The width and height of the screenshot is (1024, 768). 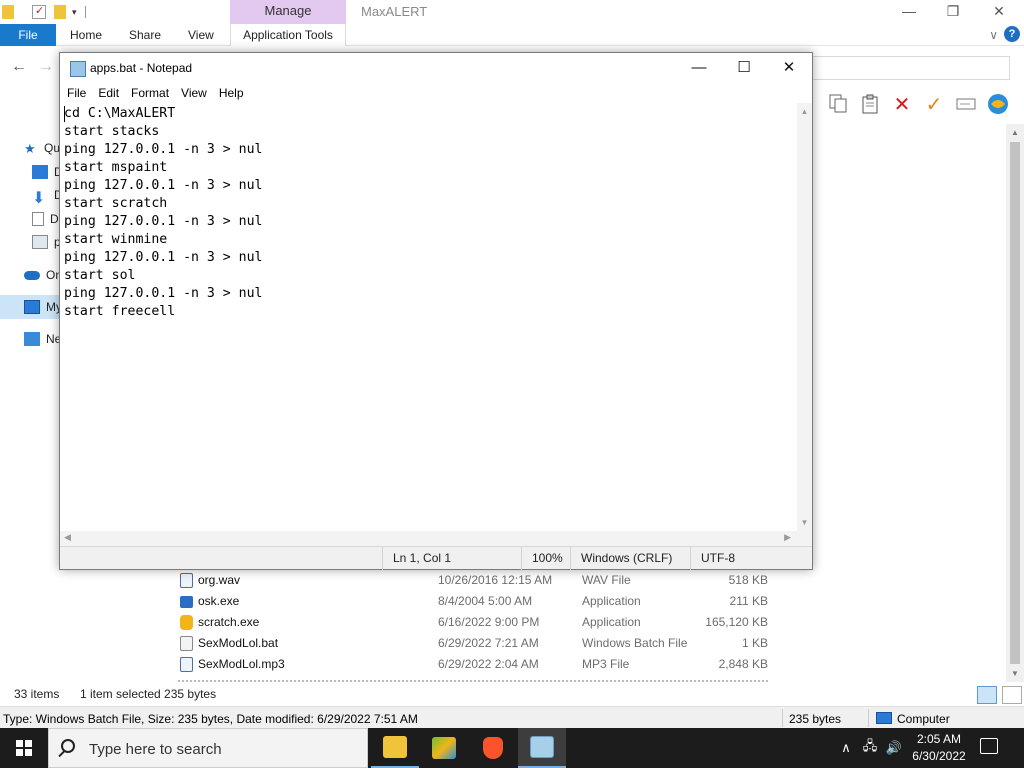 What do you see at coordinates (68, 746) in the screenshot?
I see `search-icon` at bounding box center [68, 746].